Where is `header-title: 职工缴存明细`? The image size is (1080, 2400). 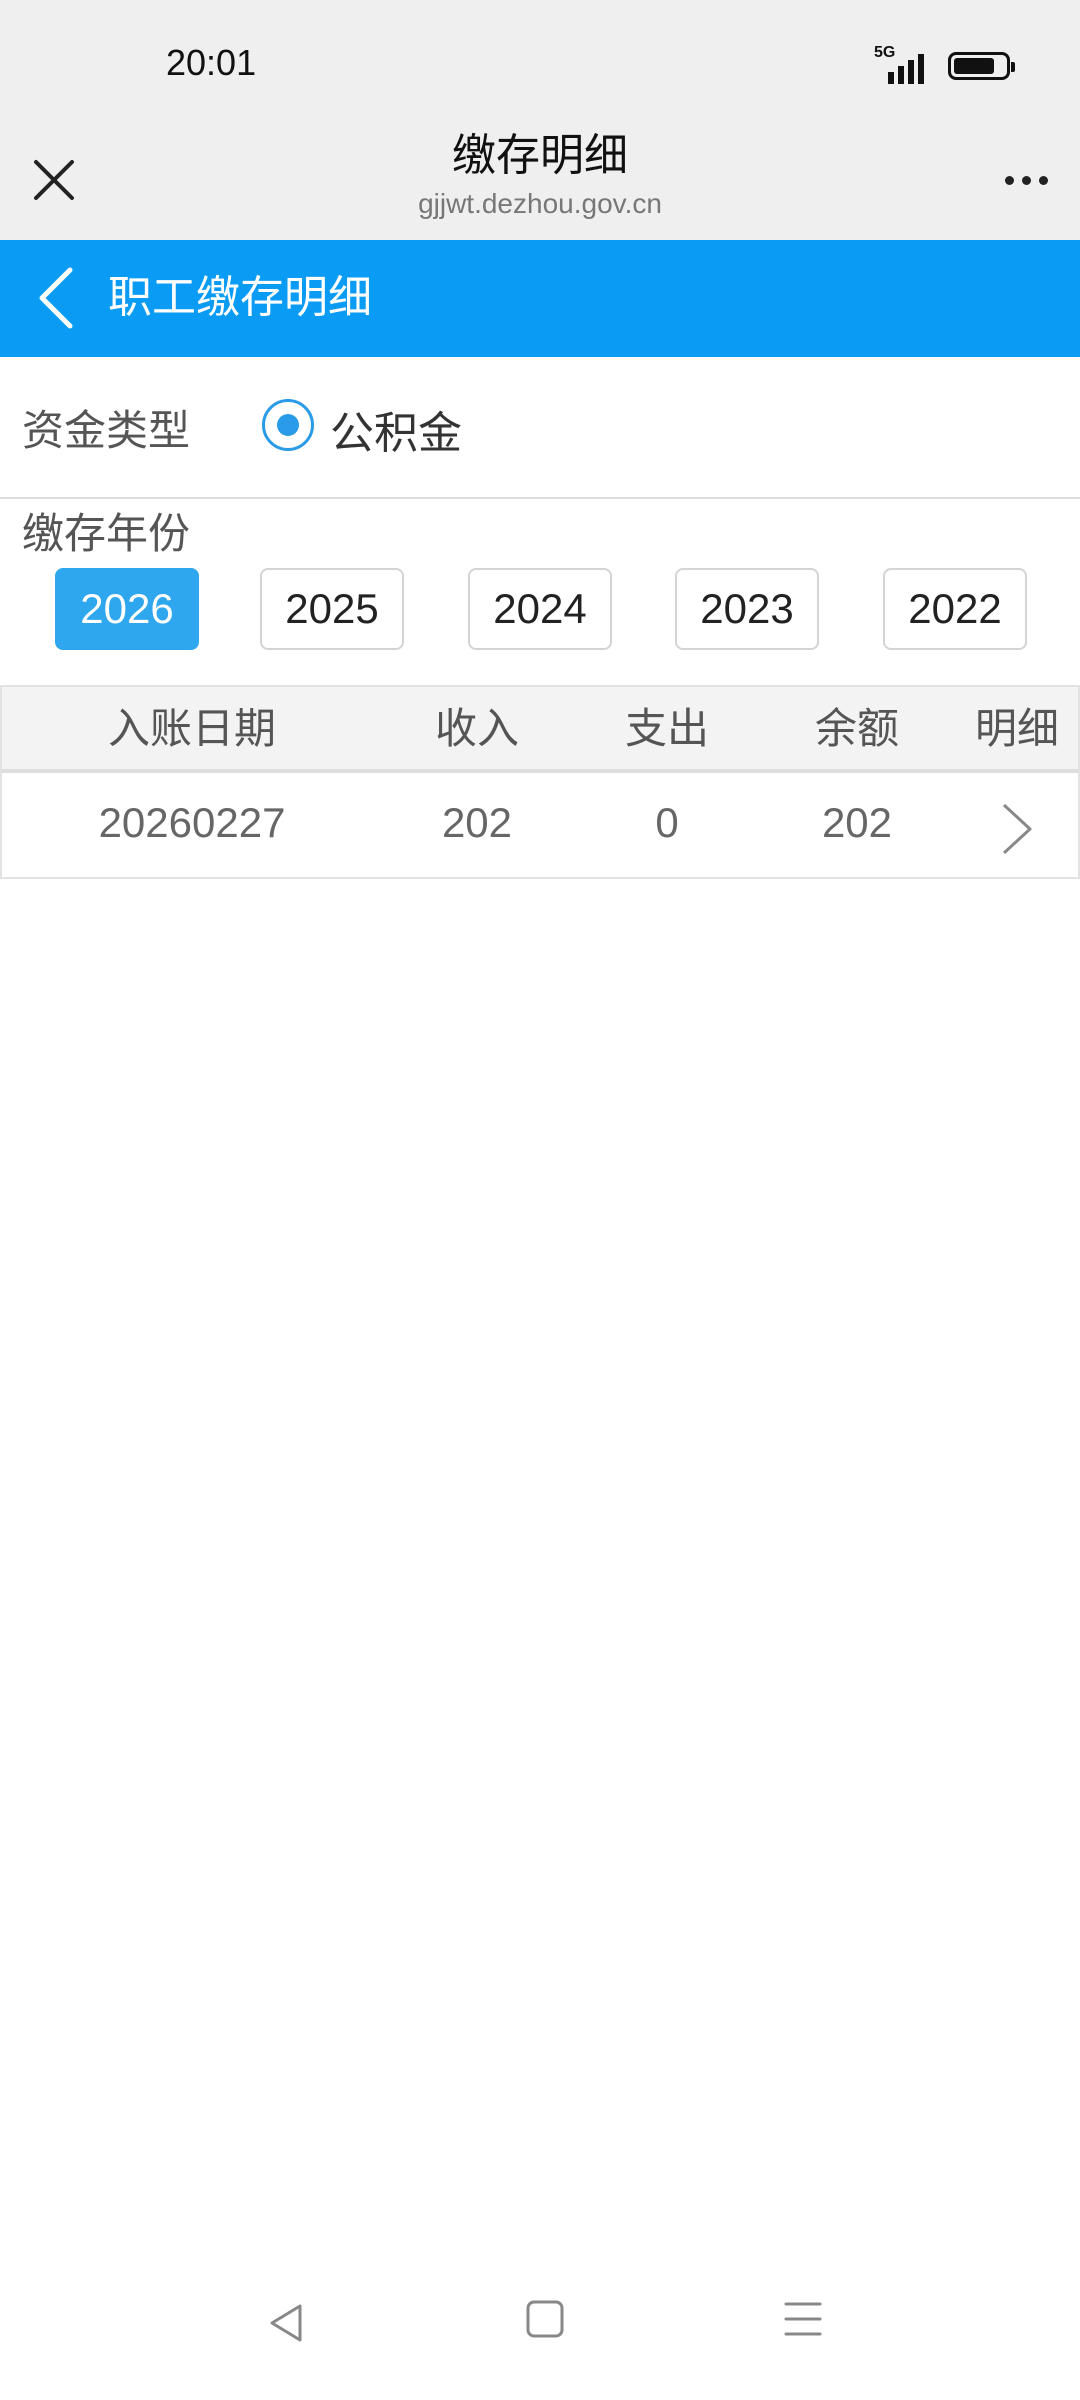
header-title: 职工缴存明细 is located at coordinates (240, 297).